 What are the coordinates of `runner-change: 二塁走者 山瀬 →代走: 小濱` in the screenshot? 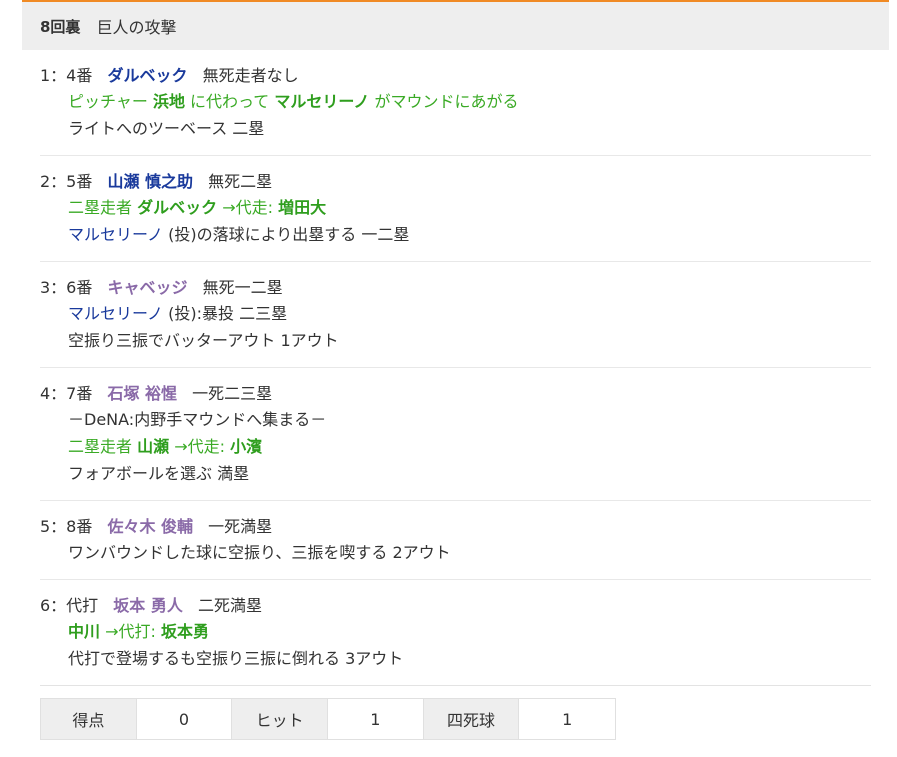 It's located at (455, 446).